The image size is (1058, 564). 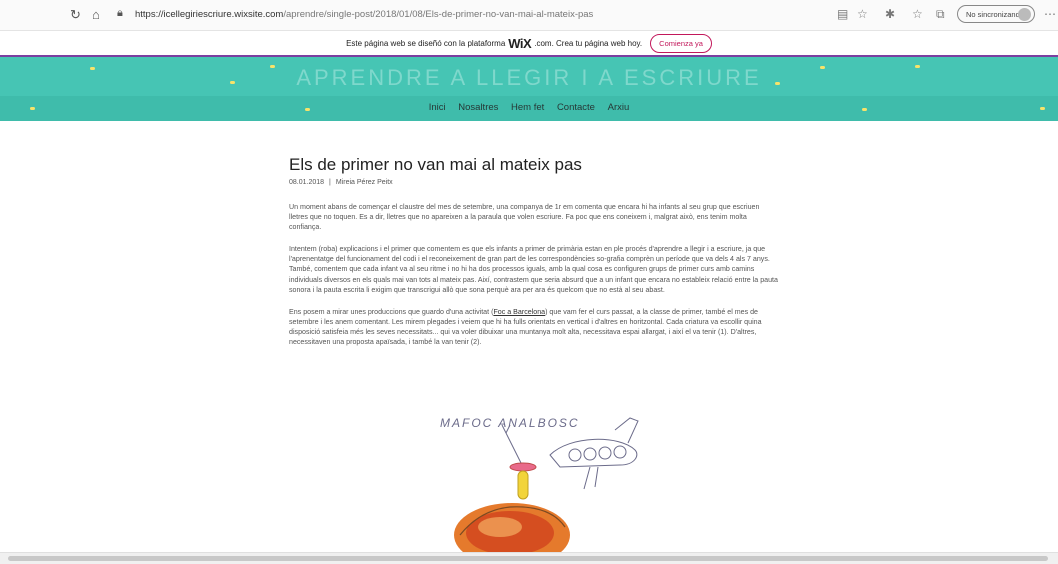 I want to click on site-nav: Inici Nosaltres Hem fet Contacte Arxiu, so click(x=529, y=108).